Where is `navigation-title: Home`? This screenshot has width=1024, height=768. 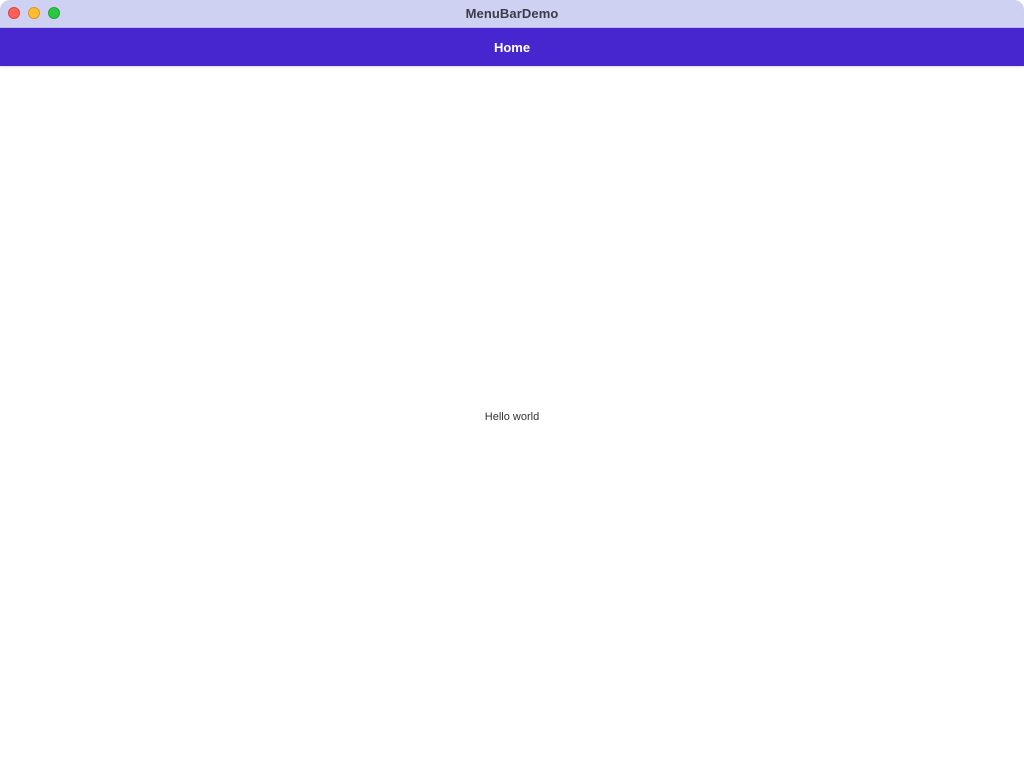
navigation-title: Home is located at coordinates (512, 47).